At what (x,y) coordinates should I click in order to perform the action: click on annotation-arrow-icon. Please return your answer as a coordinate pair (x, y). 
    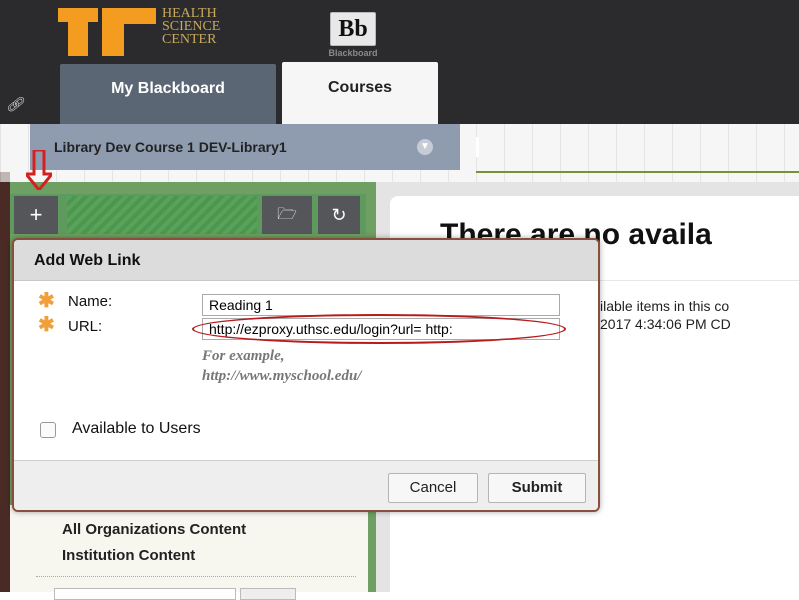
    Looking at the image, I should click on (39, 170).